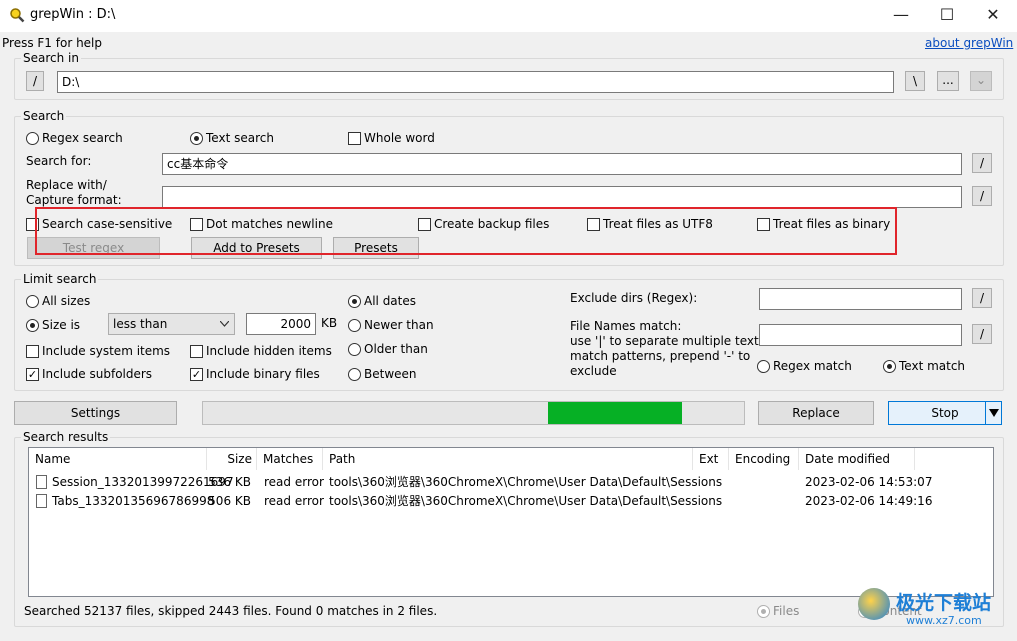 The height and width of the screenshot is (641, 1017). I want to click on cell-size: 506 KB, so click(229, 501).